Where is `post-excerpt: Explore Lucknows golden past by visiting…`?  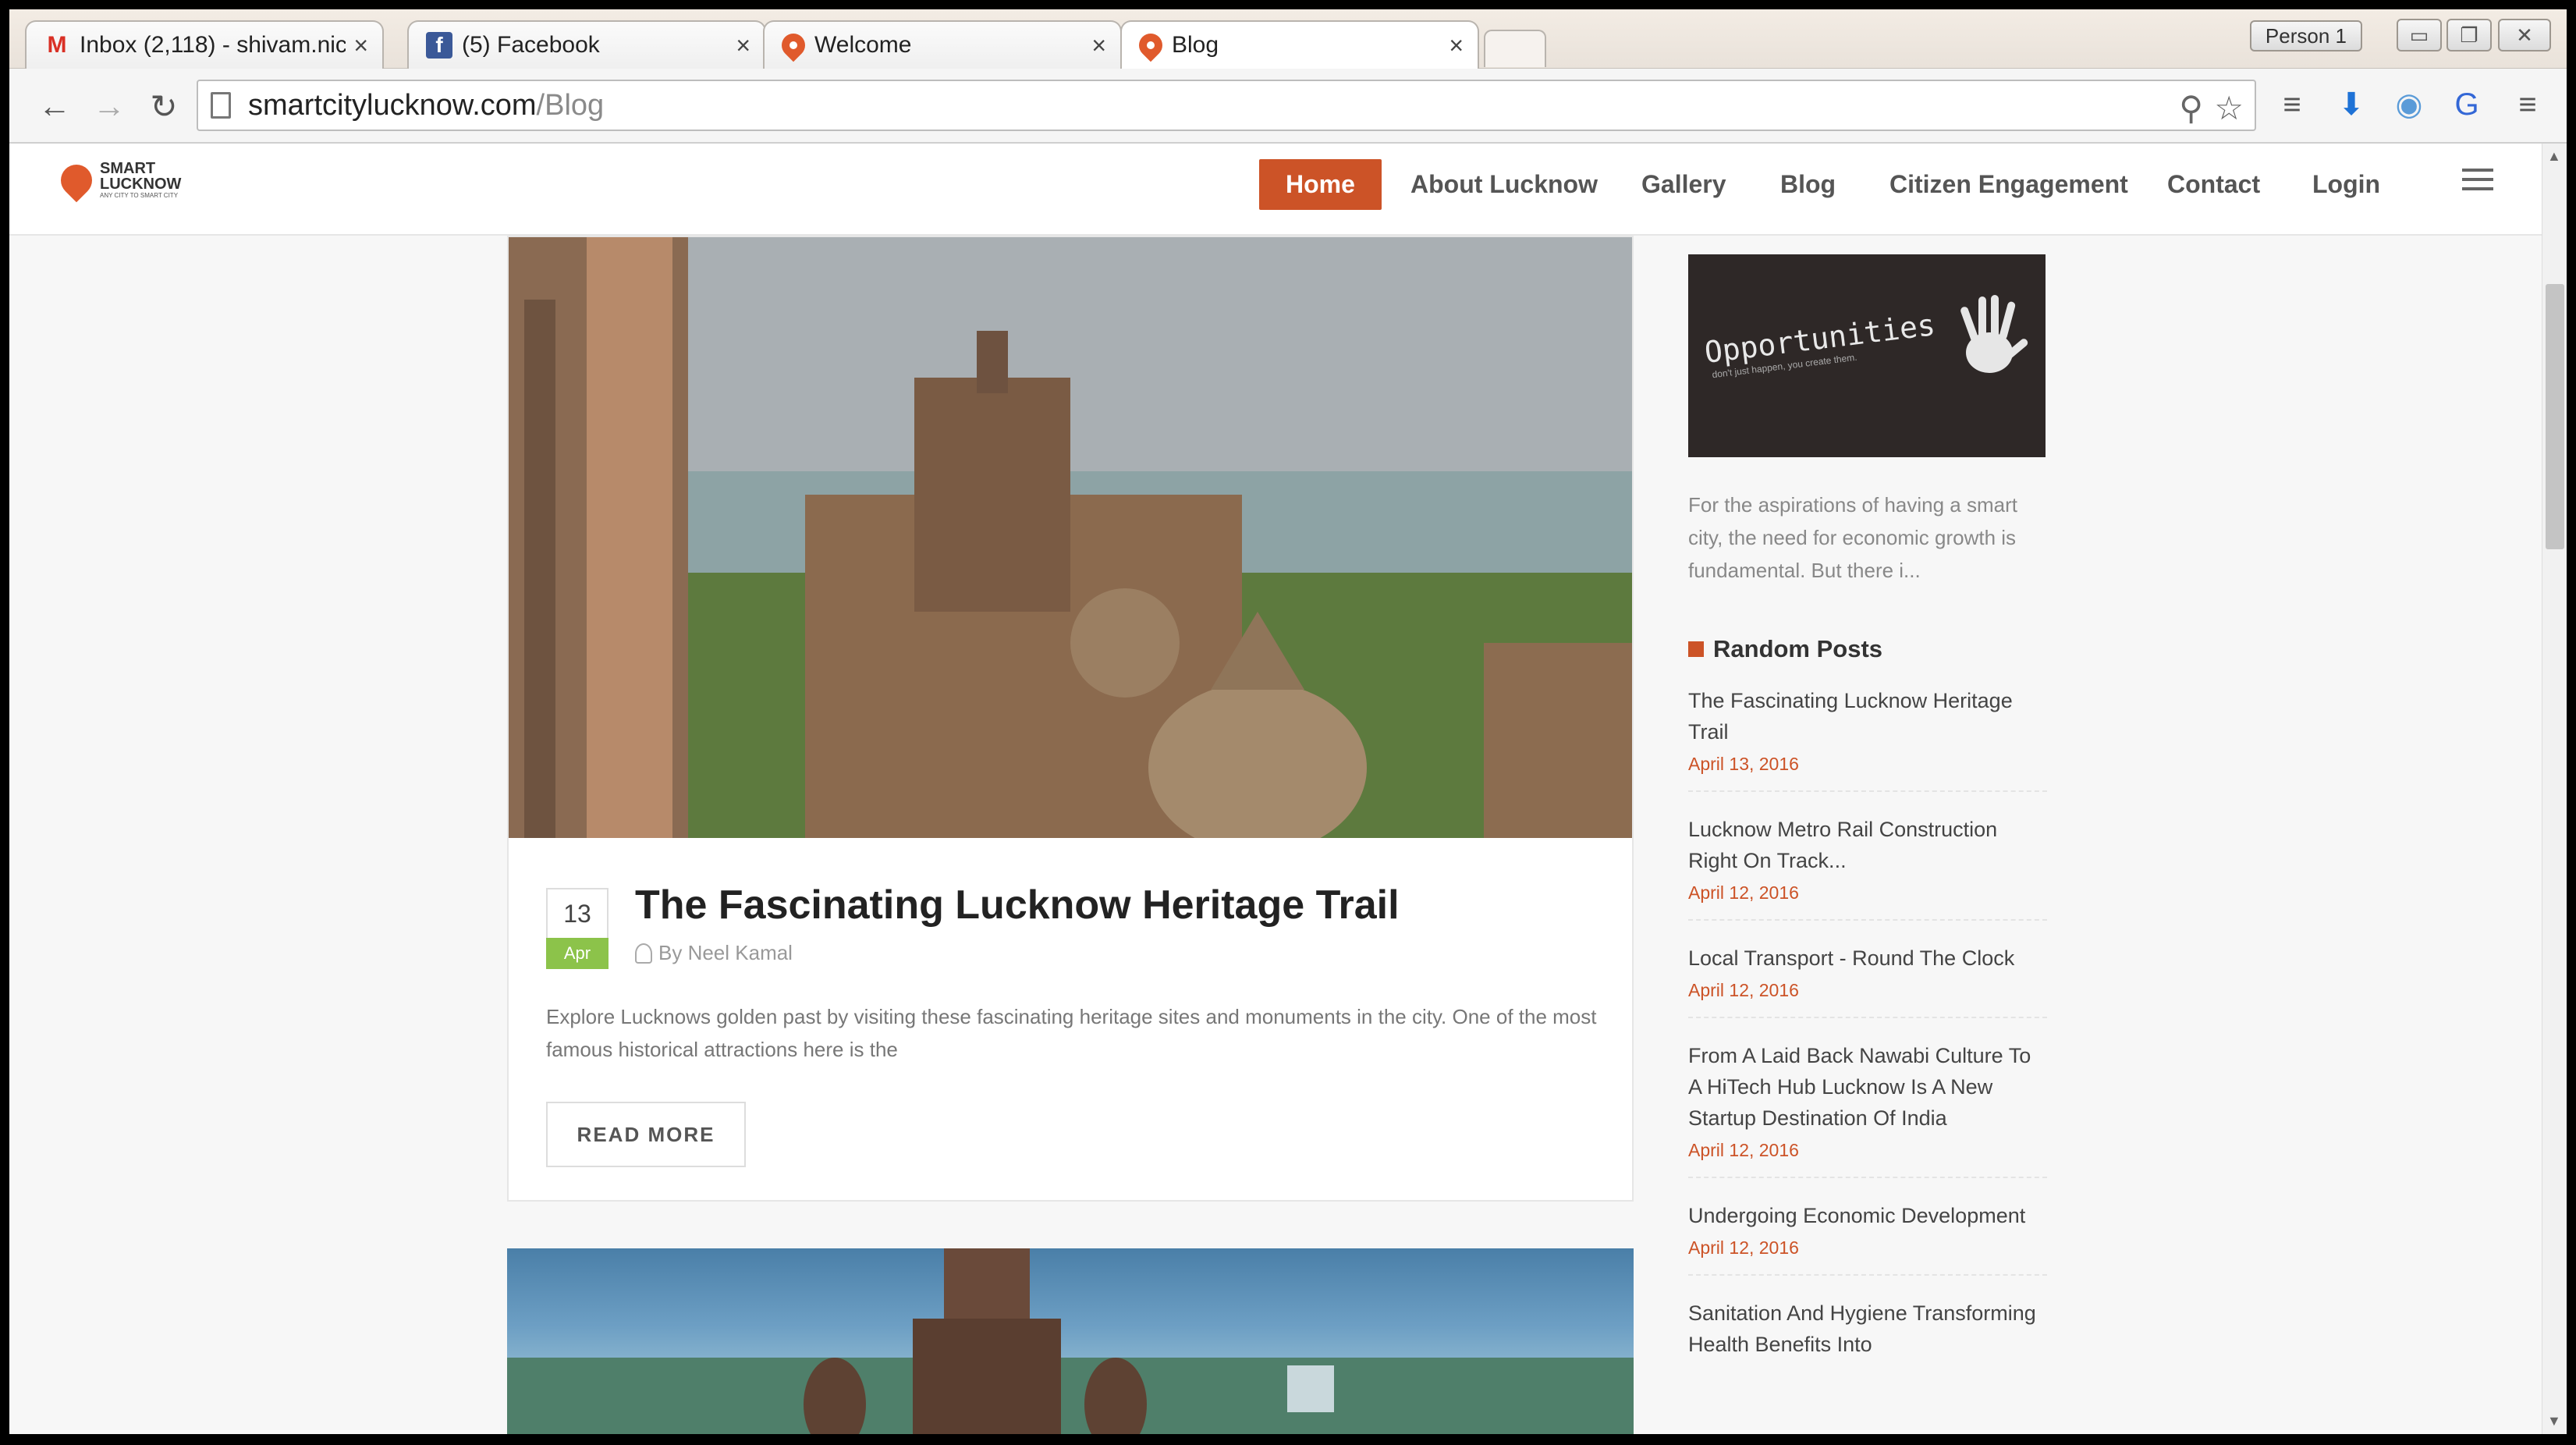
post-excerpt: Explore Lucknows golden past by visiting… is located at coordinates (1071, 1033).